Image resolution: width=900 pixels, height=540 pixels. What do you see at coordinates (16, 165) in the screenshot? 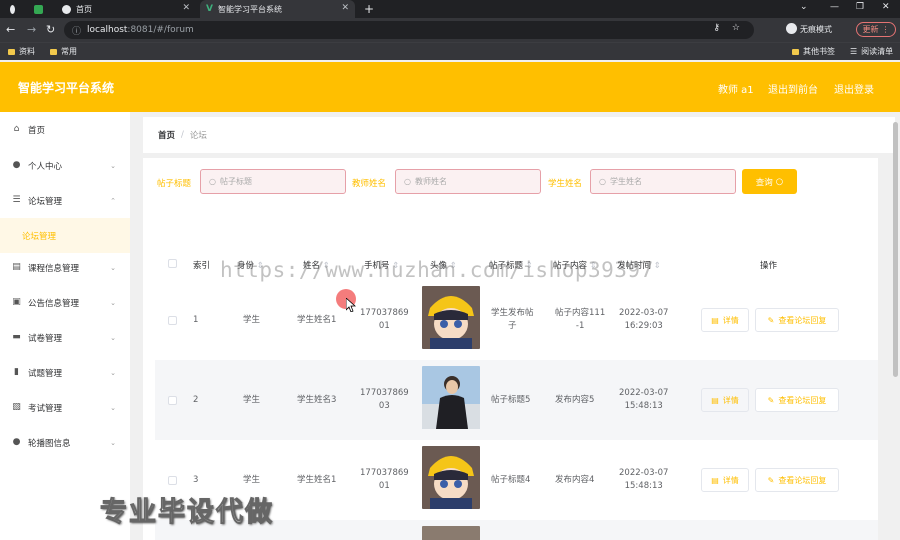
I see `user-icon: ●` at bounding box center [16, 165].